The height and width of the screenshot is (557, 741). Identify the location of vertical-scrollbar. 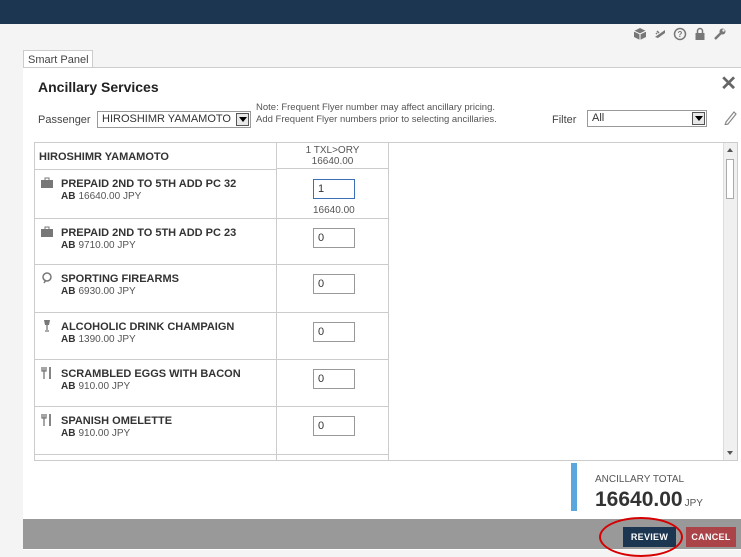
(730, 301).